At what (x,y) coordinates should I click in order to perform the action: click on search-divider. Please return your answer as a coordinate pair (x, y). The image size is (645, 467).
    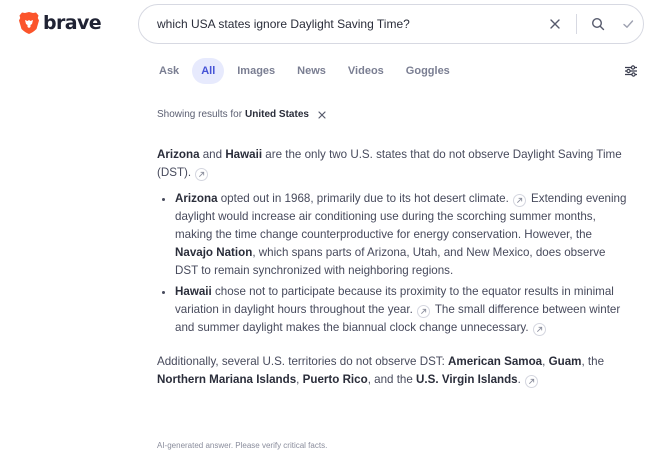
    Looking at the image, I should click on (576, 24).